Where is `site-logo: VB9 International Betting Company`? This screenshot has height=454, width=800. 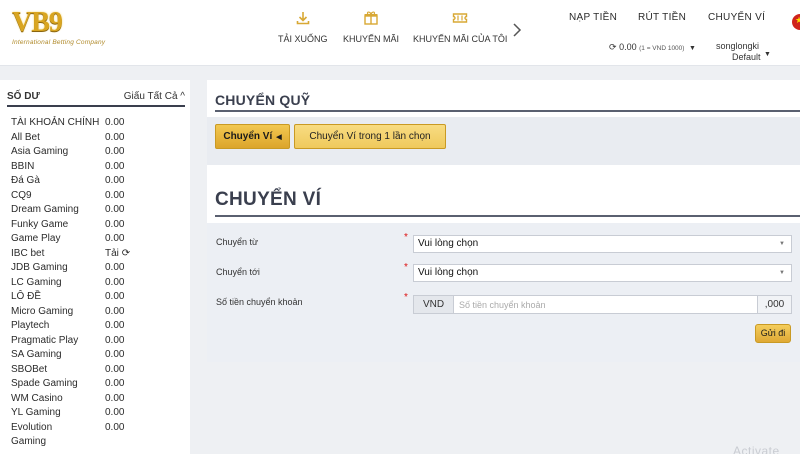 site-logo: VB9 International Betting Company is located at coordinates (67, 30).